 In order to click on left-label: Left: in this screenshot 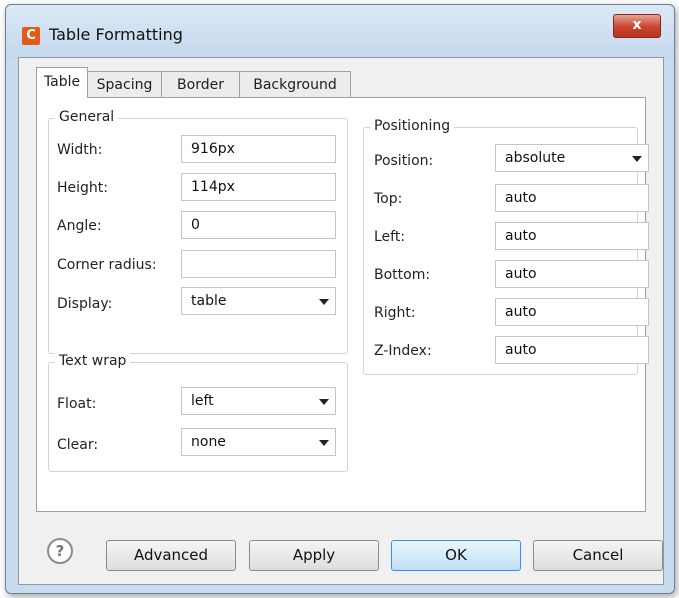, I will do `click(390, 237)`.